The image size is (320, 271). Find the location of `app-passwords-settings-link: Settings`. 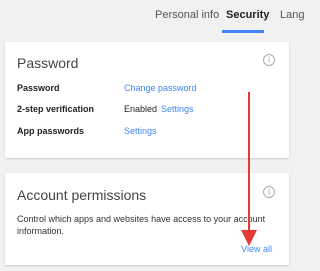

app-passwords-settings-link: Settings is located at coordinates (140, 131).